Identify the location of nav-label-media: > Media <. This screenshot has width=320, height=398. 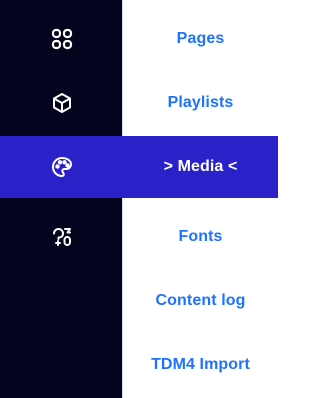
(200, 167).